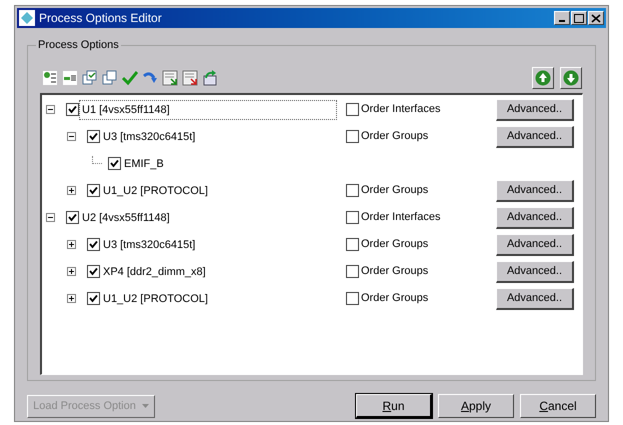 The width and height of the screenshot is (623, 425). Describe the element at coordinates (130, 78) in the screenshot. I see `checkmark-icon` at that location.